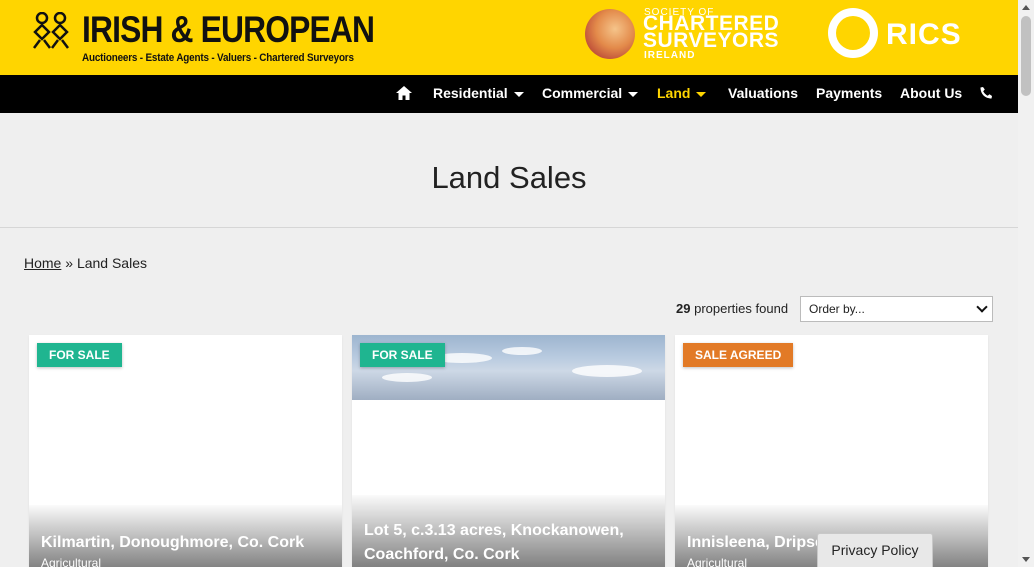 Image resolution: width=1034 pixels, height=567 pixels. Describe the element at coordinates (853, 33) in the screenshot. I see `rics-lion-icon` at that location.